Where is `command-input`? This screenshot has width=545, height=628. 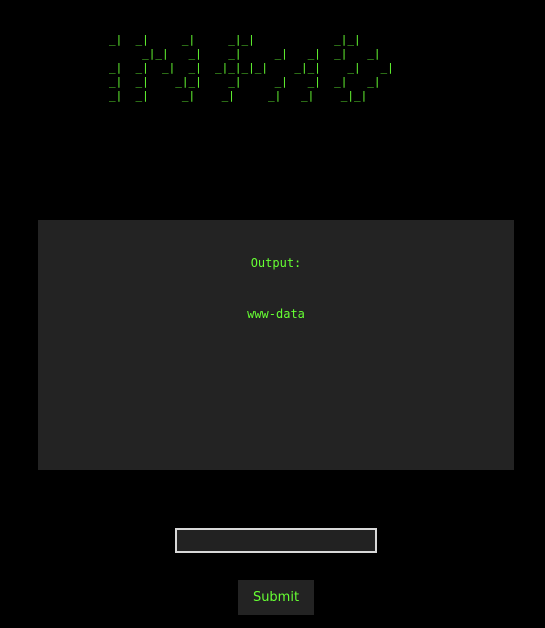
command-input is located at coordinates (276, 540).